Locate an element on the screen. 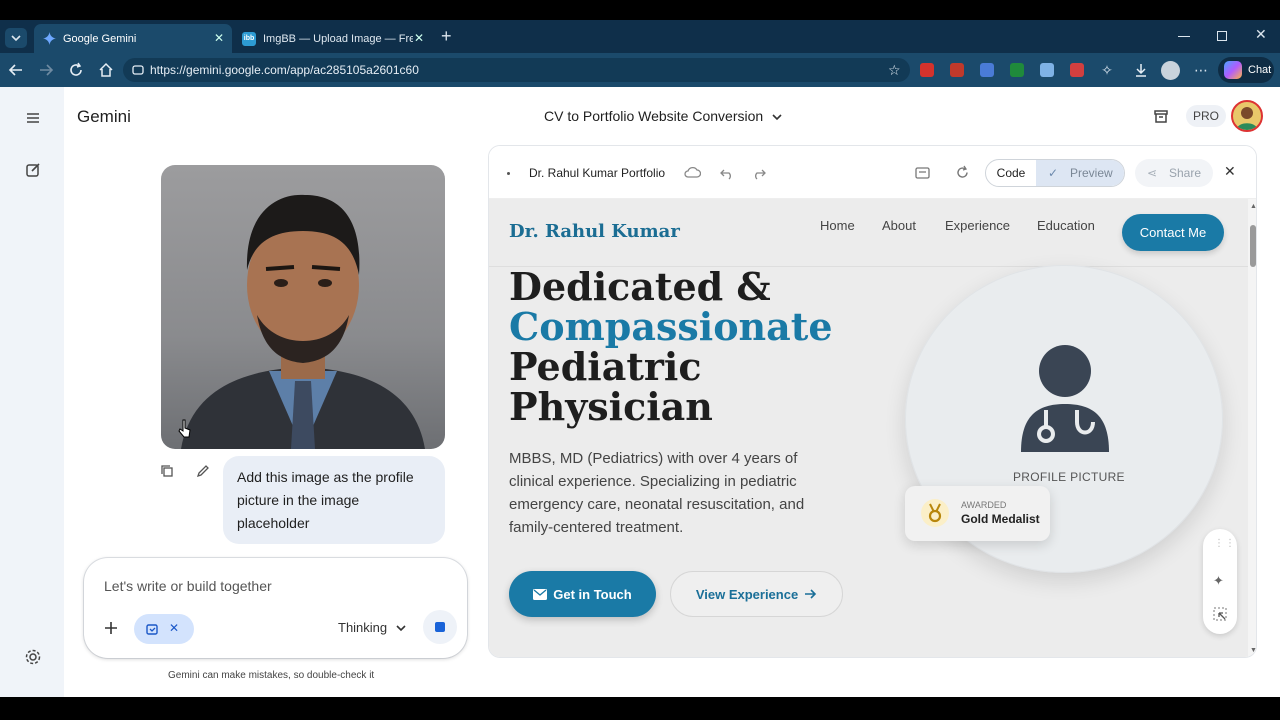 This screenshot has width=1280, height=720. select-element-icon is located at coordinates (1220, 614).